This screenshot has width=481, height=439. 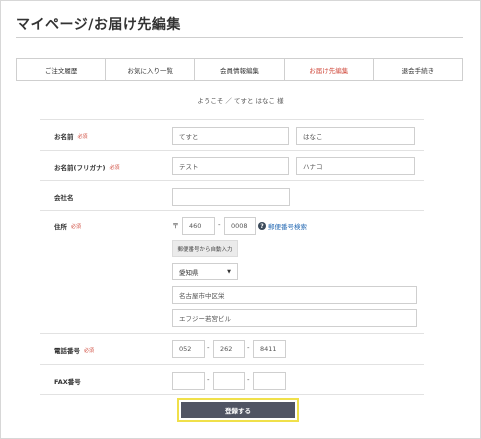 What do you see at coordinates (205, 248) in the screenshot?
I see `auto-fill-address-button: 郵便番号から自動入力` at bounding box center [205, 248].